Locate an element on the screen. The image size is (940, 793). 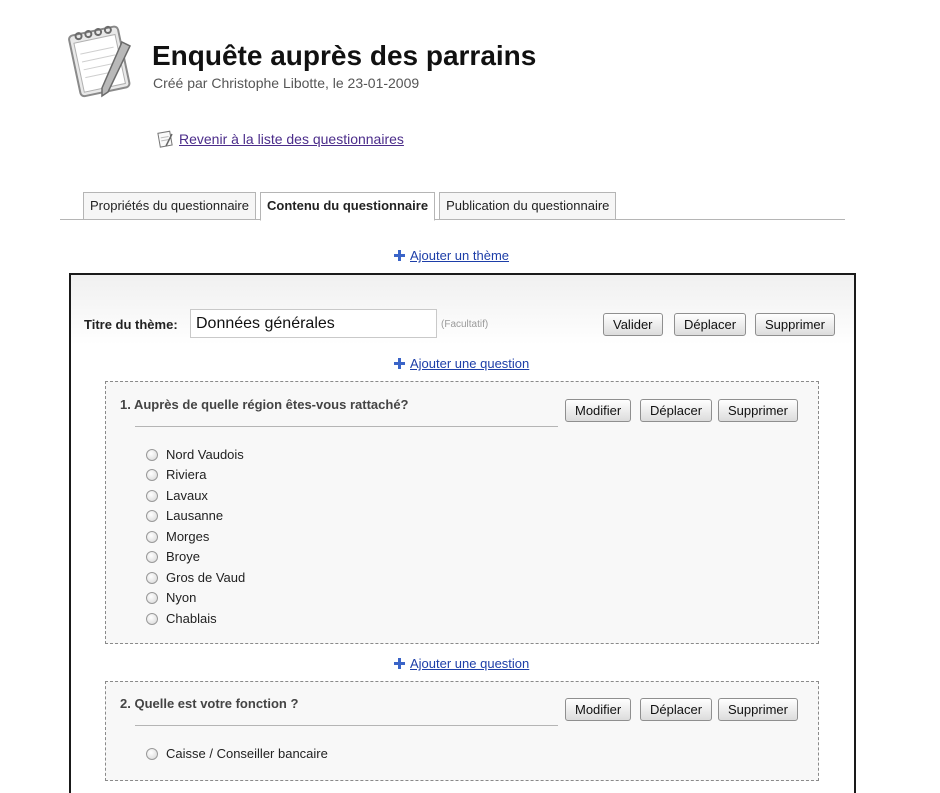
option-label: Gros de Vaud is located at coordinates (206, 577).